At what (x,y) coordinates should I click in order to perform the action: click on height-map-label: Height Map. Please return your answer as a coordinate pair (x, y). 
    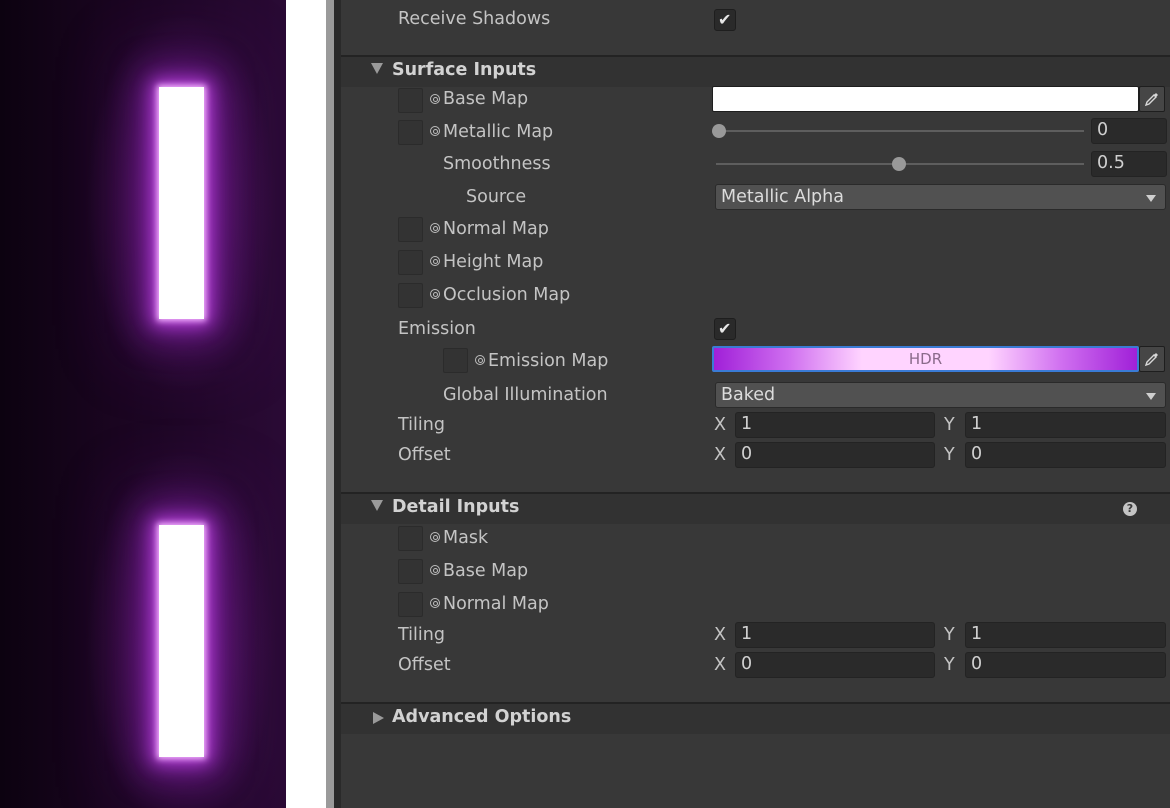
    Looking at the image, I should click on (493, 262).